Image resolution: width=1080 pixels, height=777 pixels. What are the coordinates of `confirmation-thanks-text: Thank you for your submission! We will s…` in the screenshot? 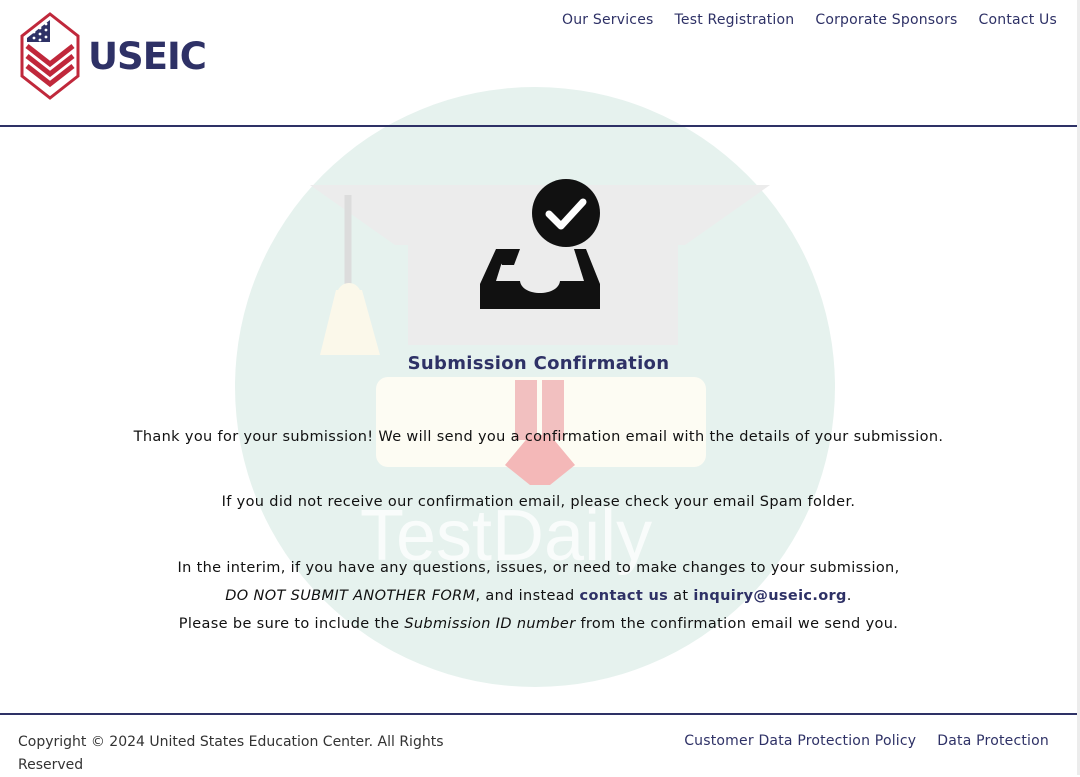 It's located at (538, 437).